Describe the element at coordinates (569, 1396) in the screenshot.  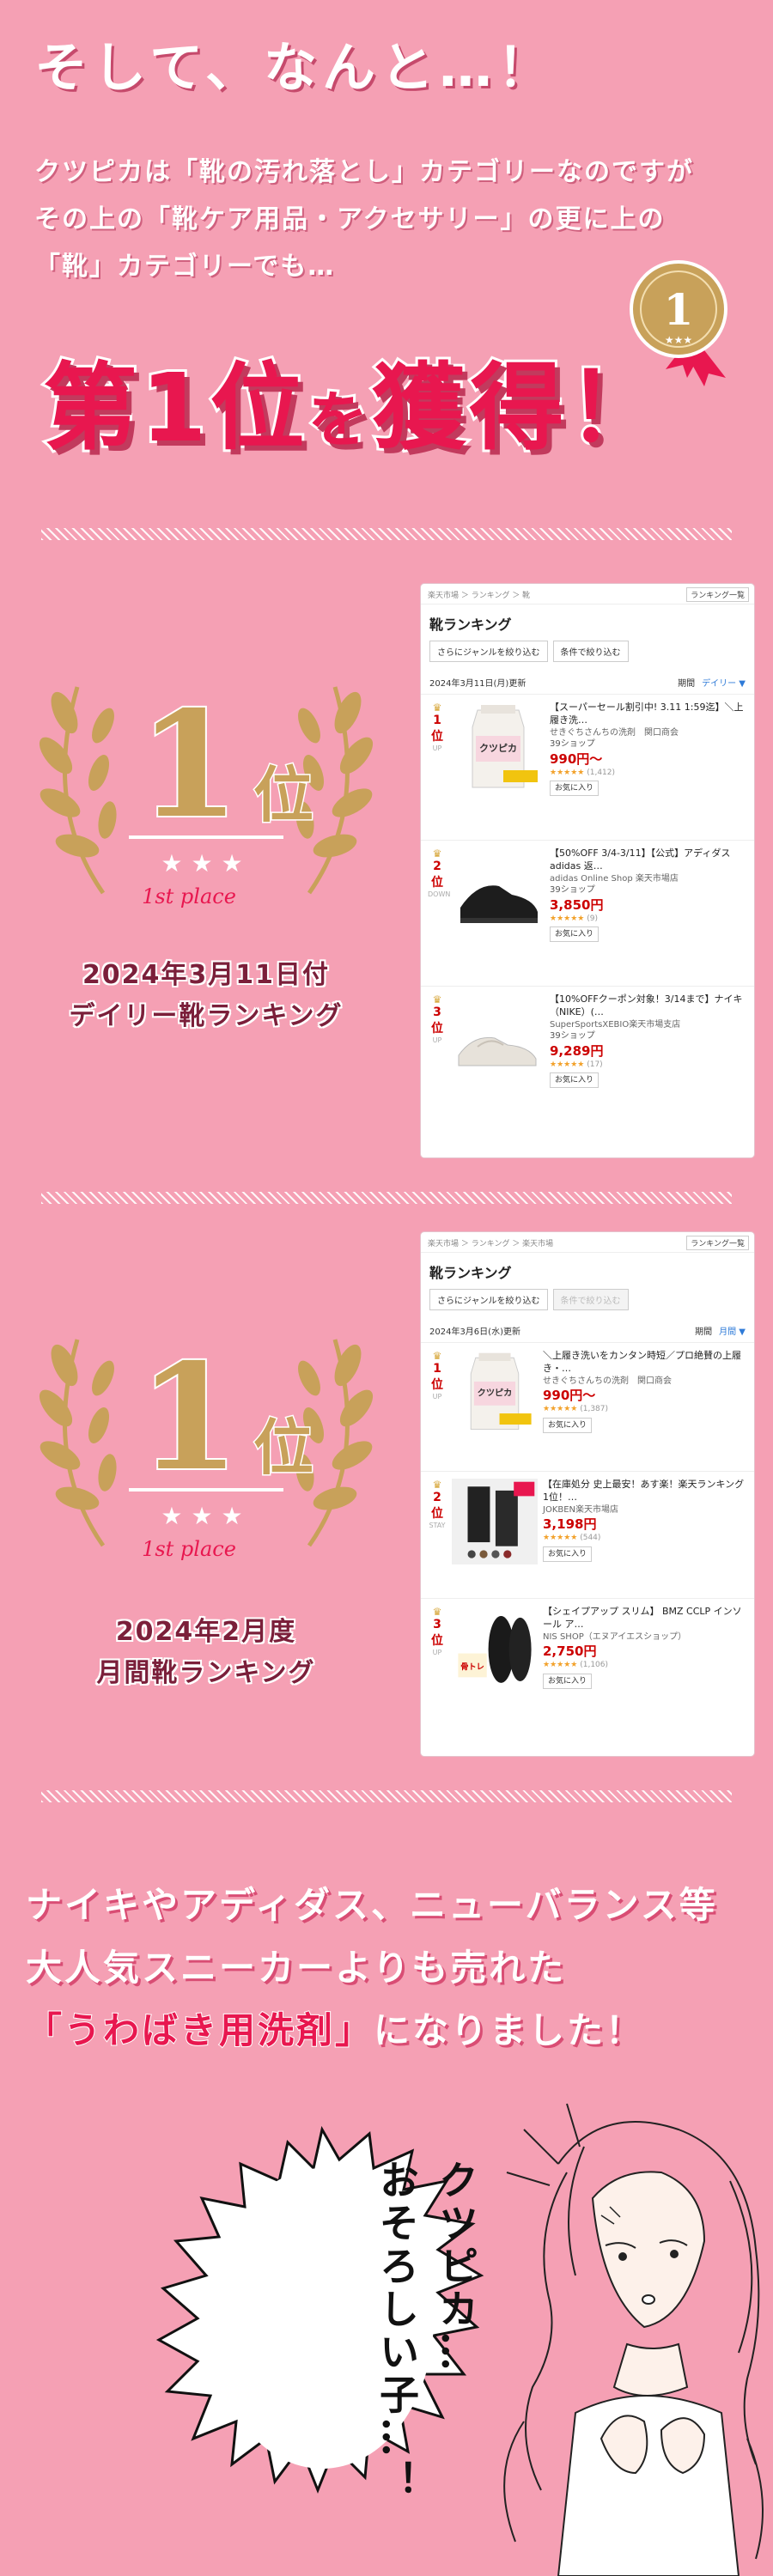
I see `price: 990円〜` at that location.